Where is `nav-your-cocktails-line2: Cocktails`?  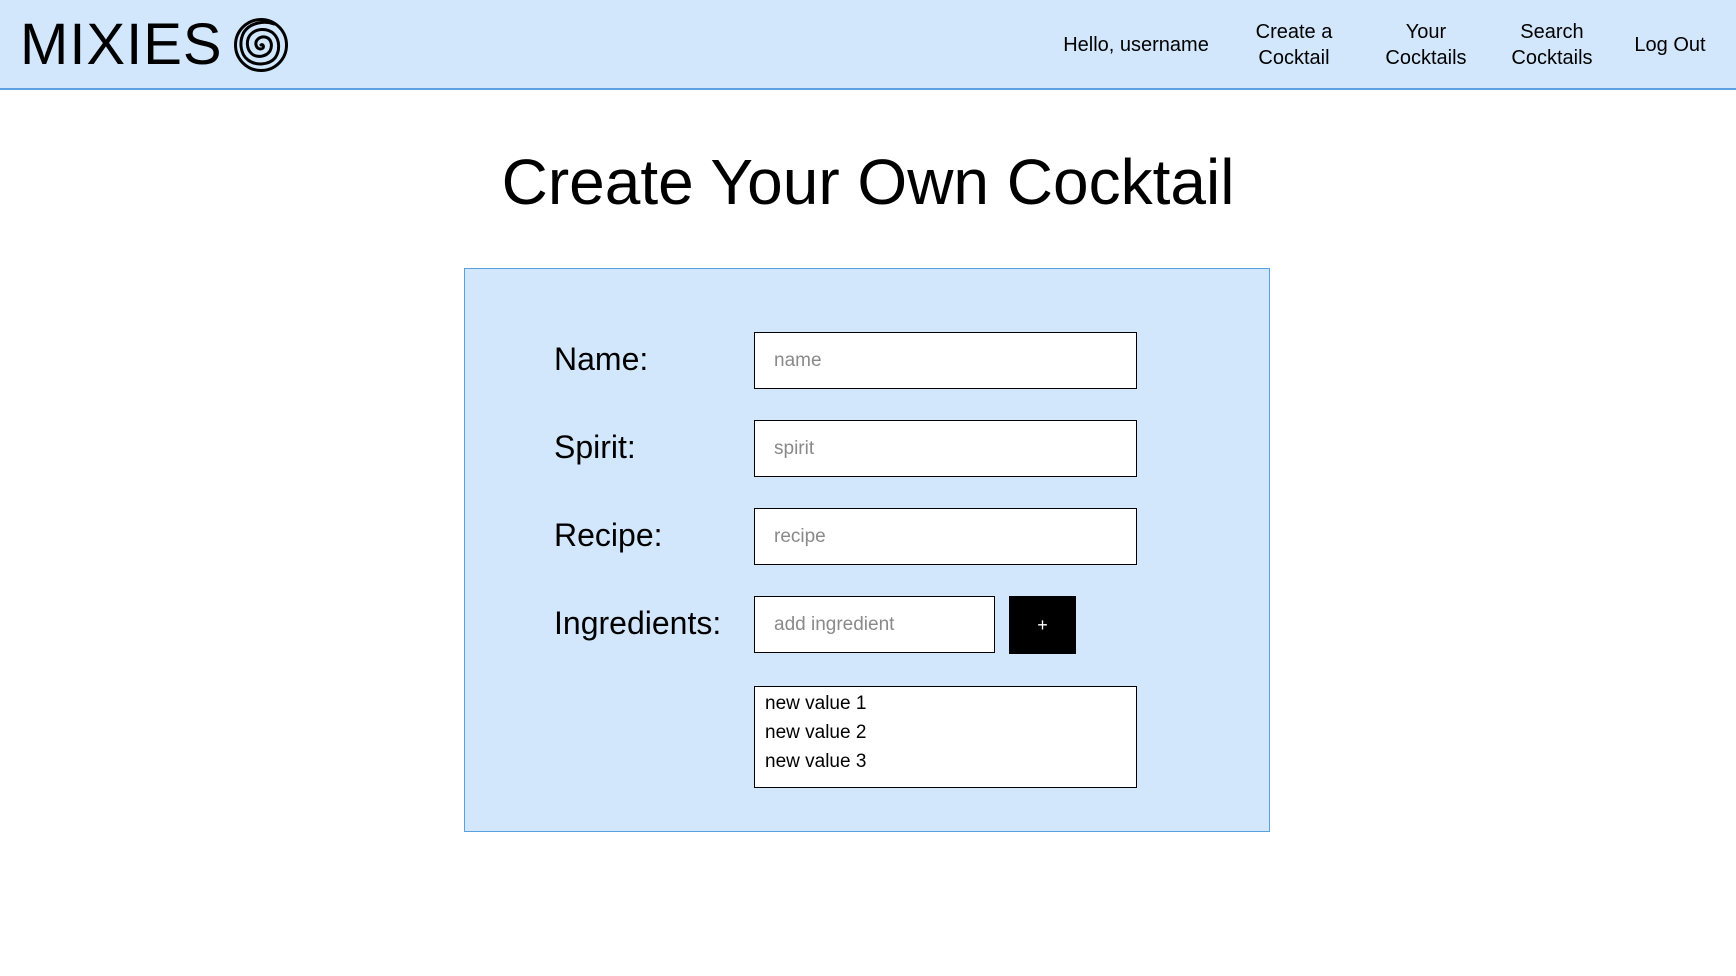 nav-your-cocktails-line2: Cocktails is located at coordinates (1426, 58).